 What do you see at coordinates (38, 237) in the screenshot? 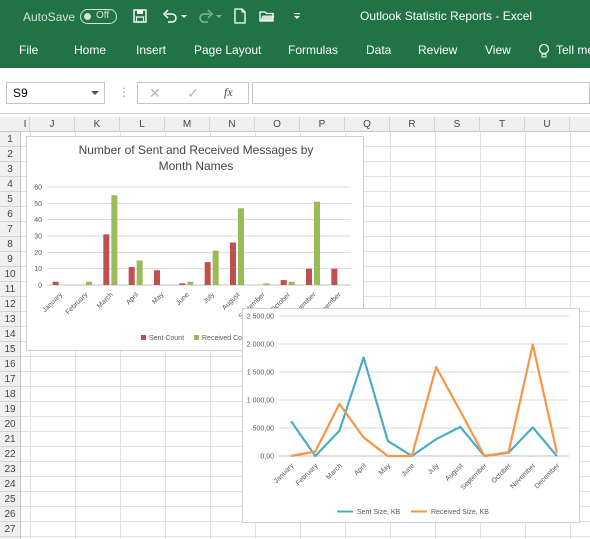
I see `y-tick-label: 30` at bounding box center [38, 237].